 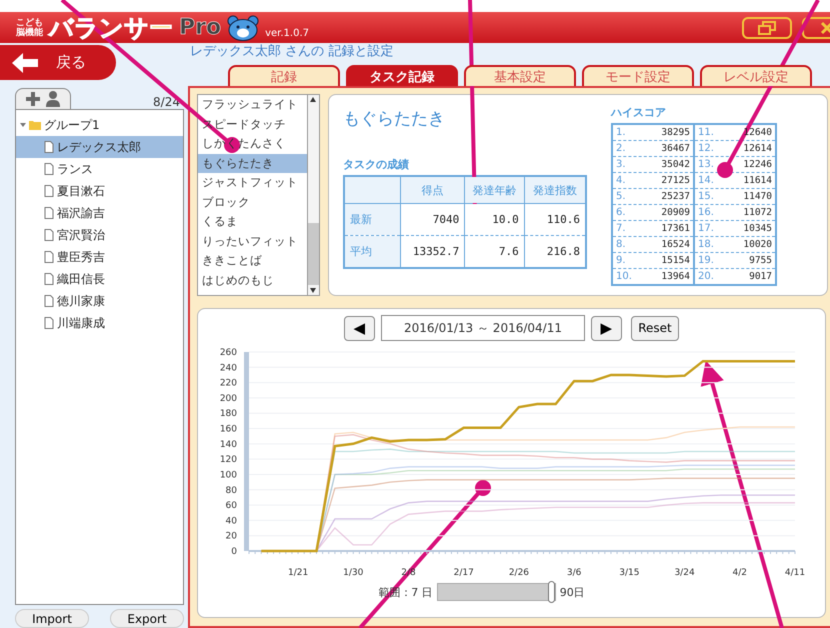 I want to click on score-value: 38295, so click(x=675, y=132).